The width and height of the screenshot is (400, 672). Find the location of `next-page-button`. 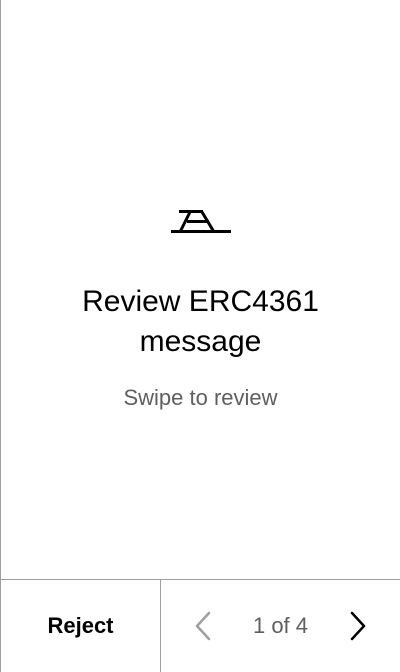

next-page-button is located at coordinates (358, 626).